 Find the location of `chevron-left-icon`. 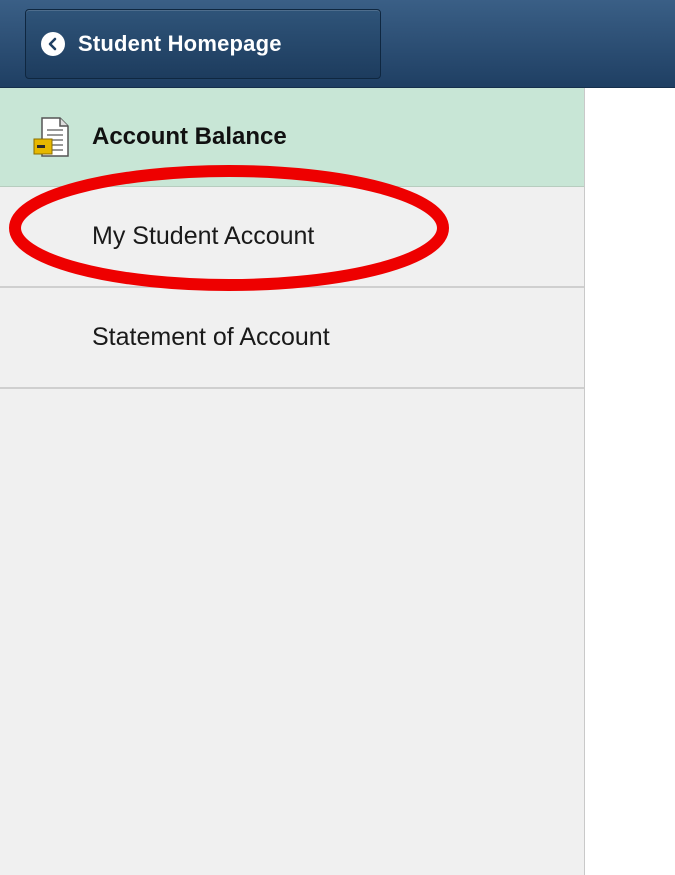

chevron-left-icon is located at coordinates (53, 44).